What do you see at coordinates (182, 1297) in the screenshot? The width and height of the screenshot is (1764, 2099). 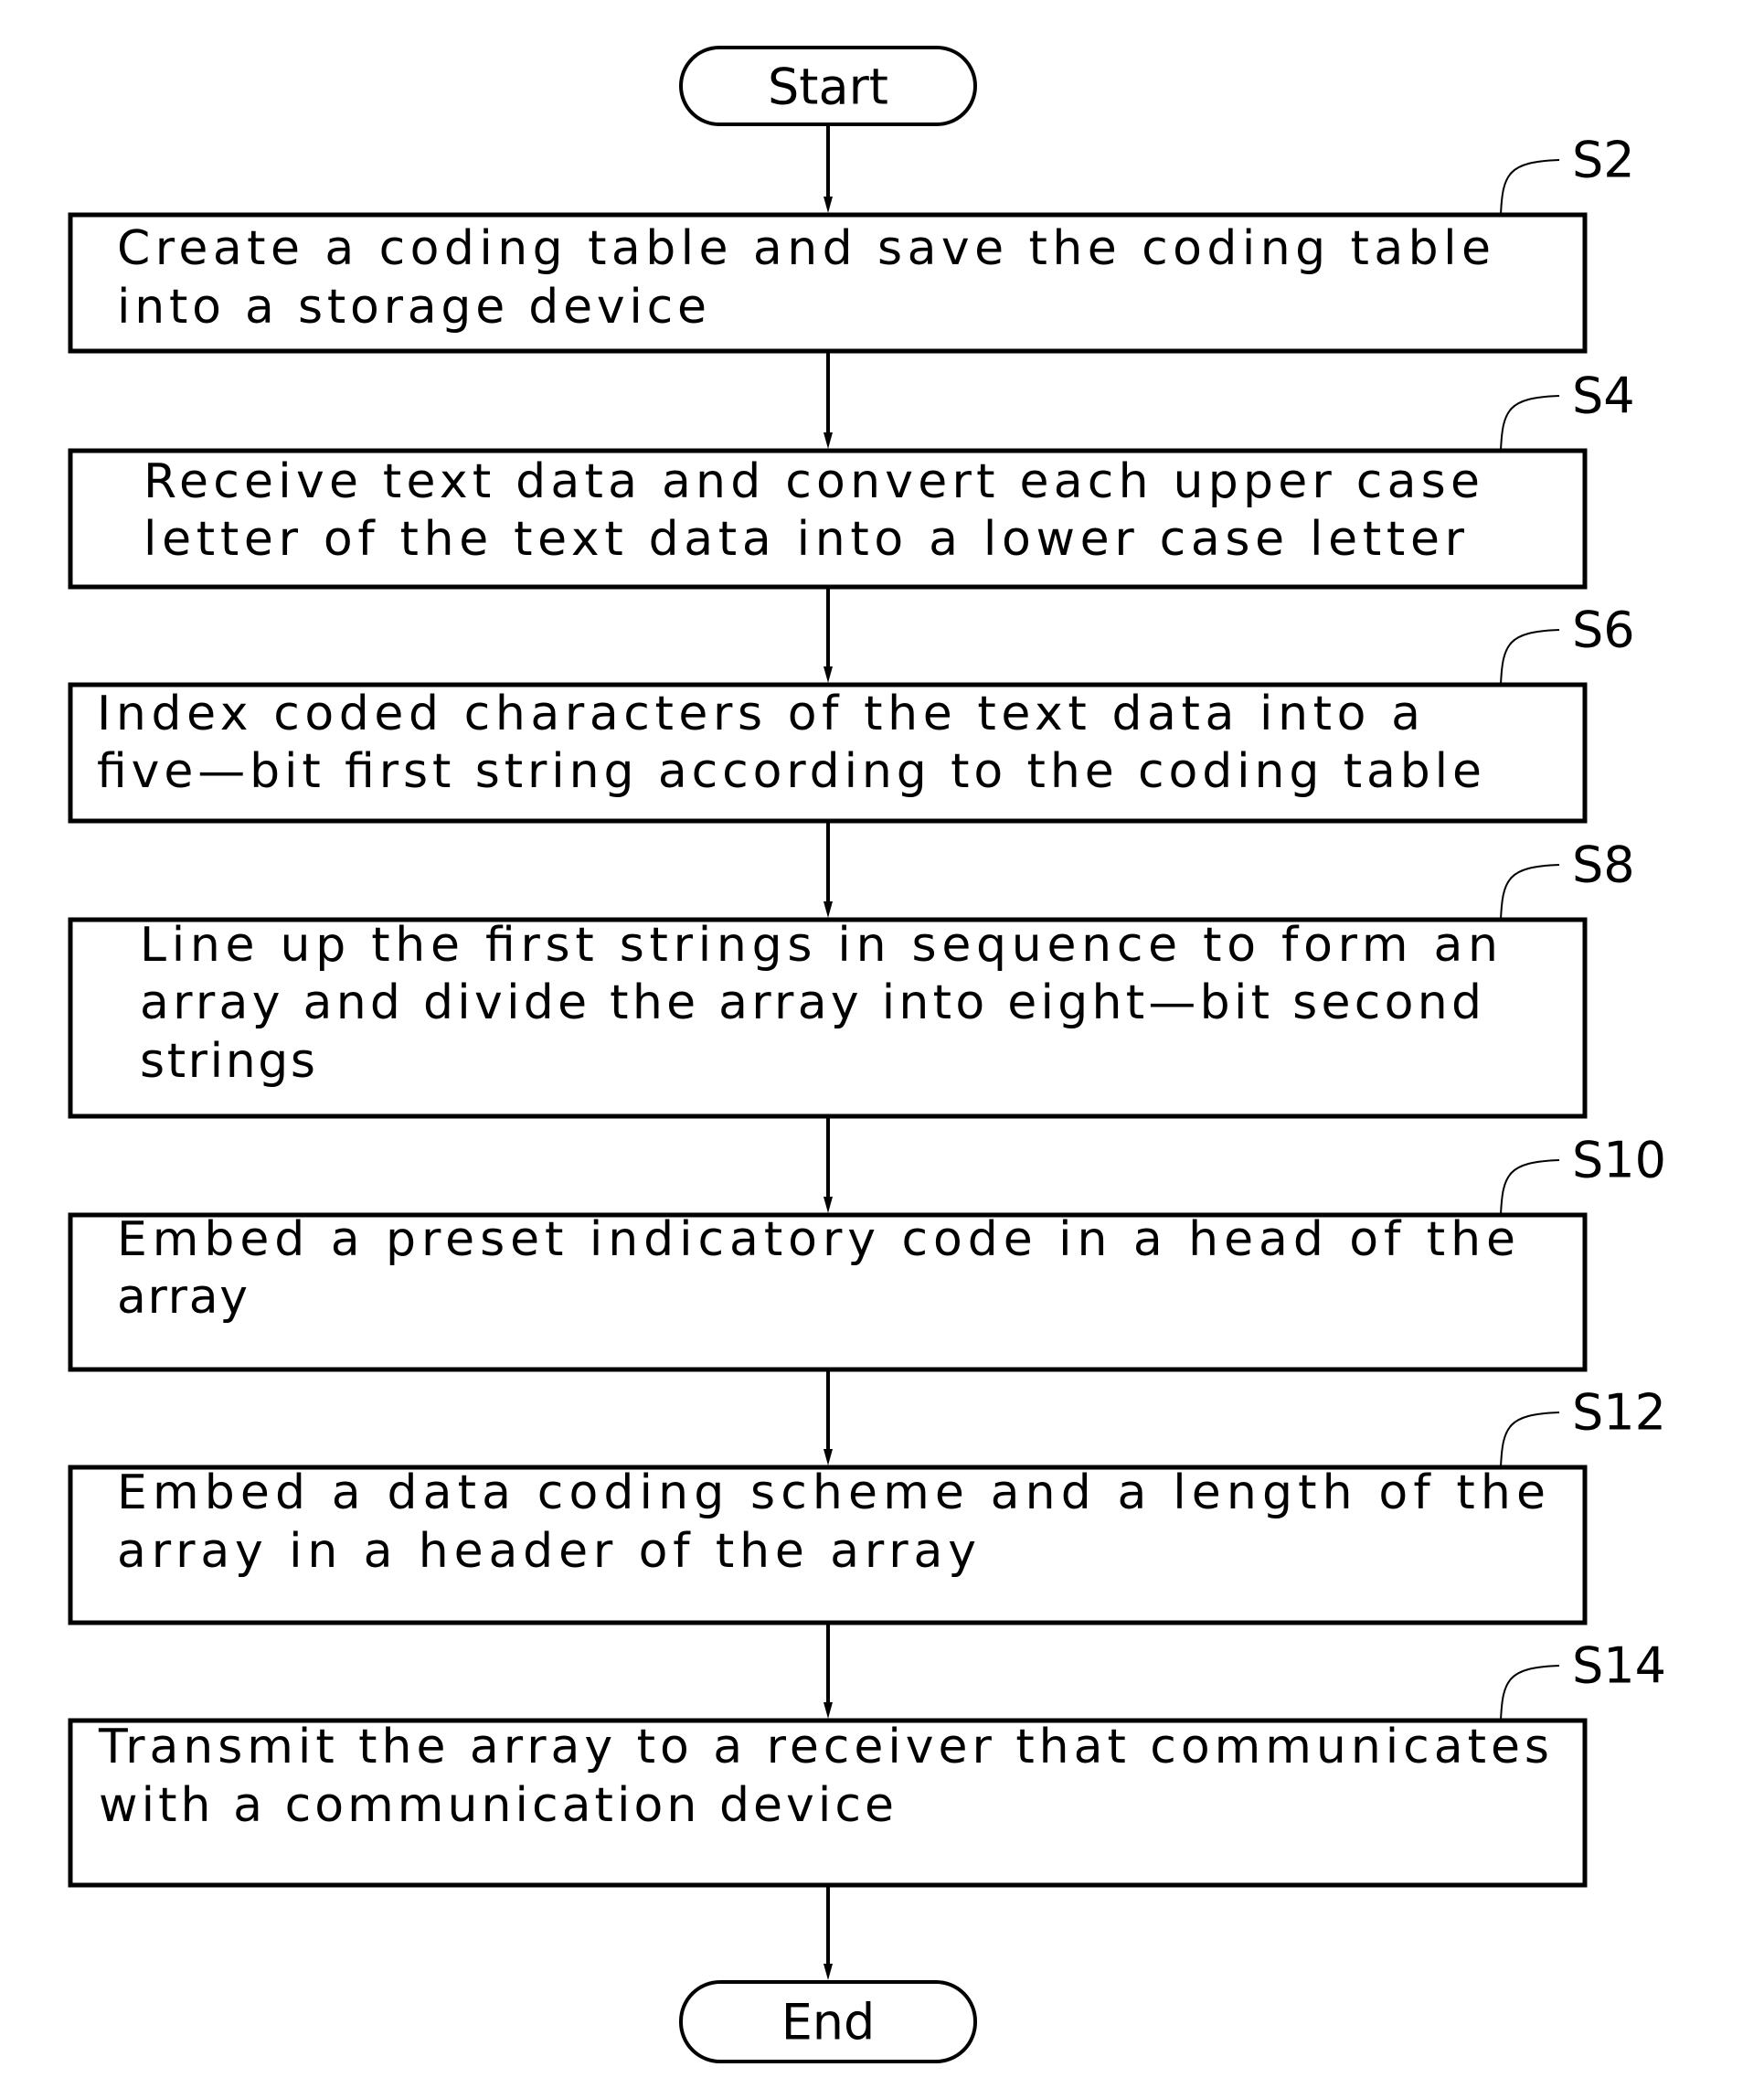 I see `step-text-line: array` at bounding box center [182, 1297].